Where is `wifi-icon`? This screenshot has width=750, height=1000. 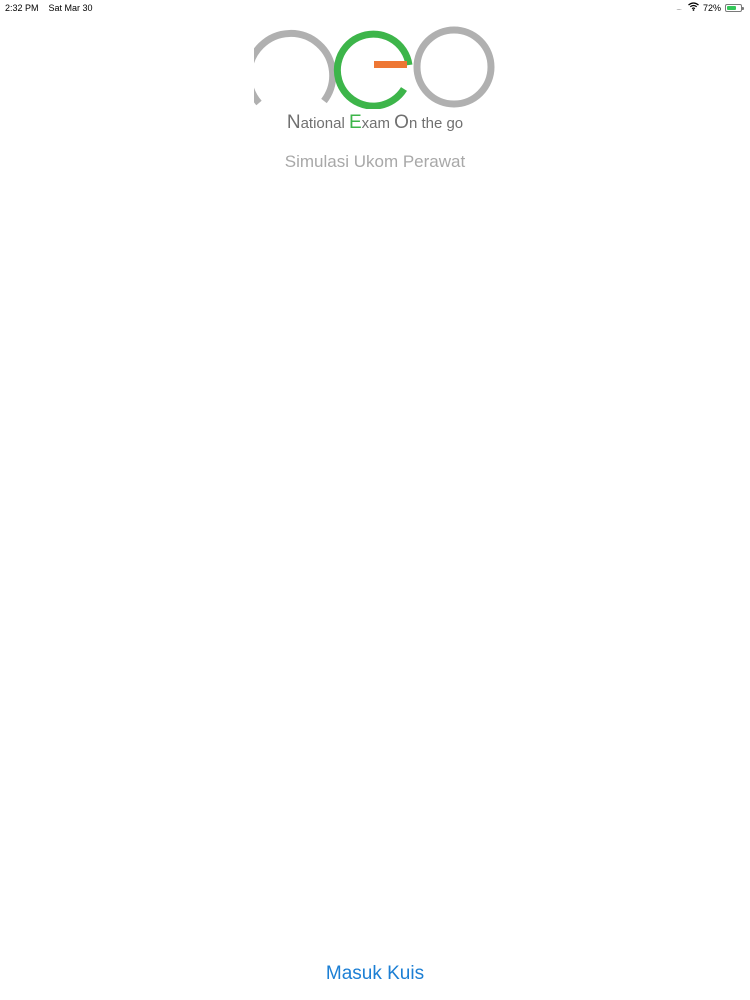
wifi-icon is located at coordinates (693, 7).